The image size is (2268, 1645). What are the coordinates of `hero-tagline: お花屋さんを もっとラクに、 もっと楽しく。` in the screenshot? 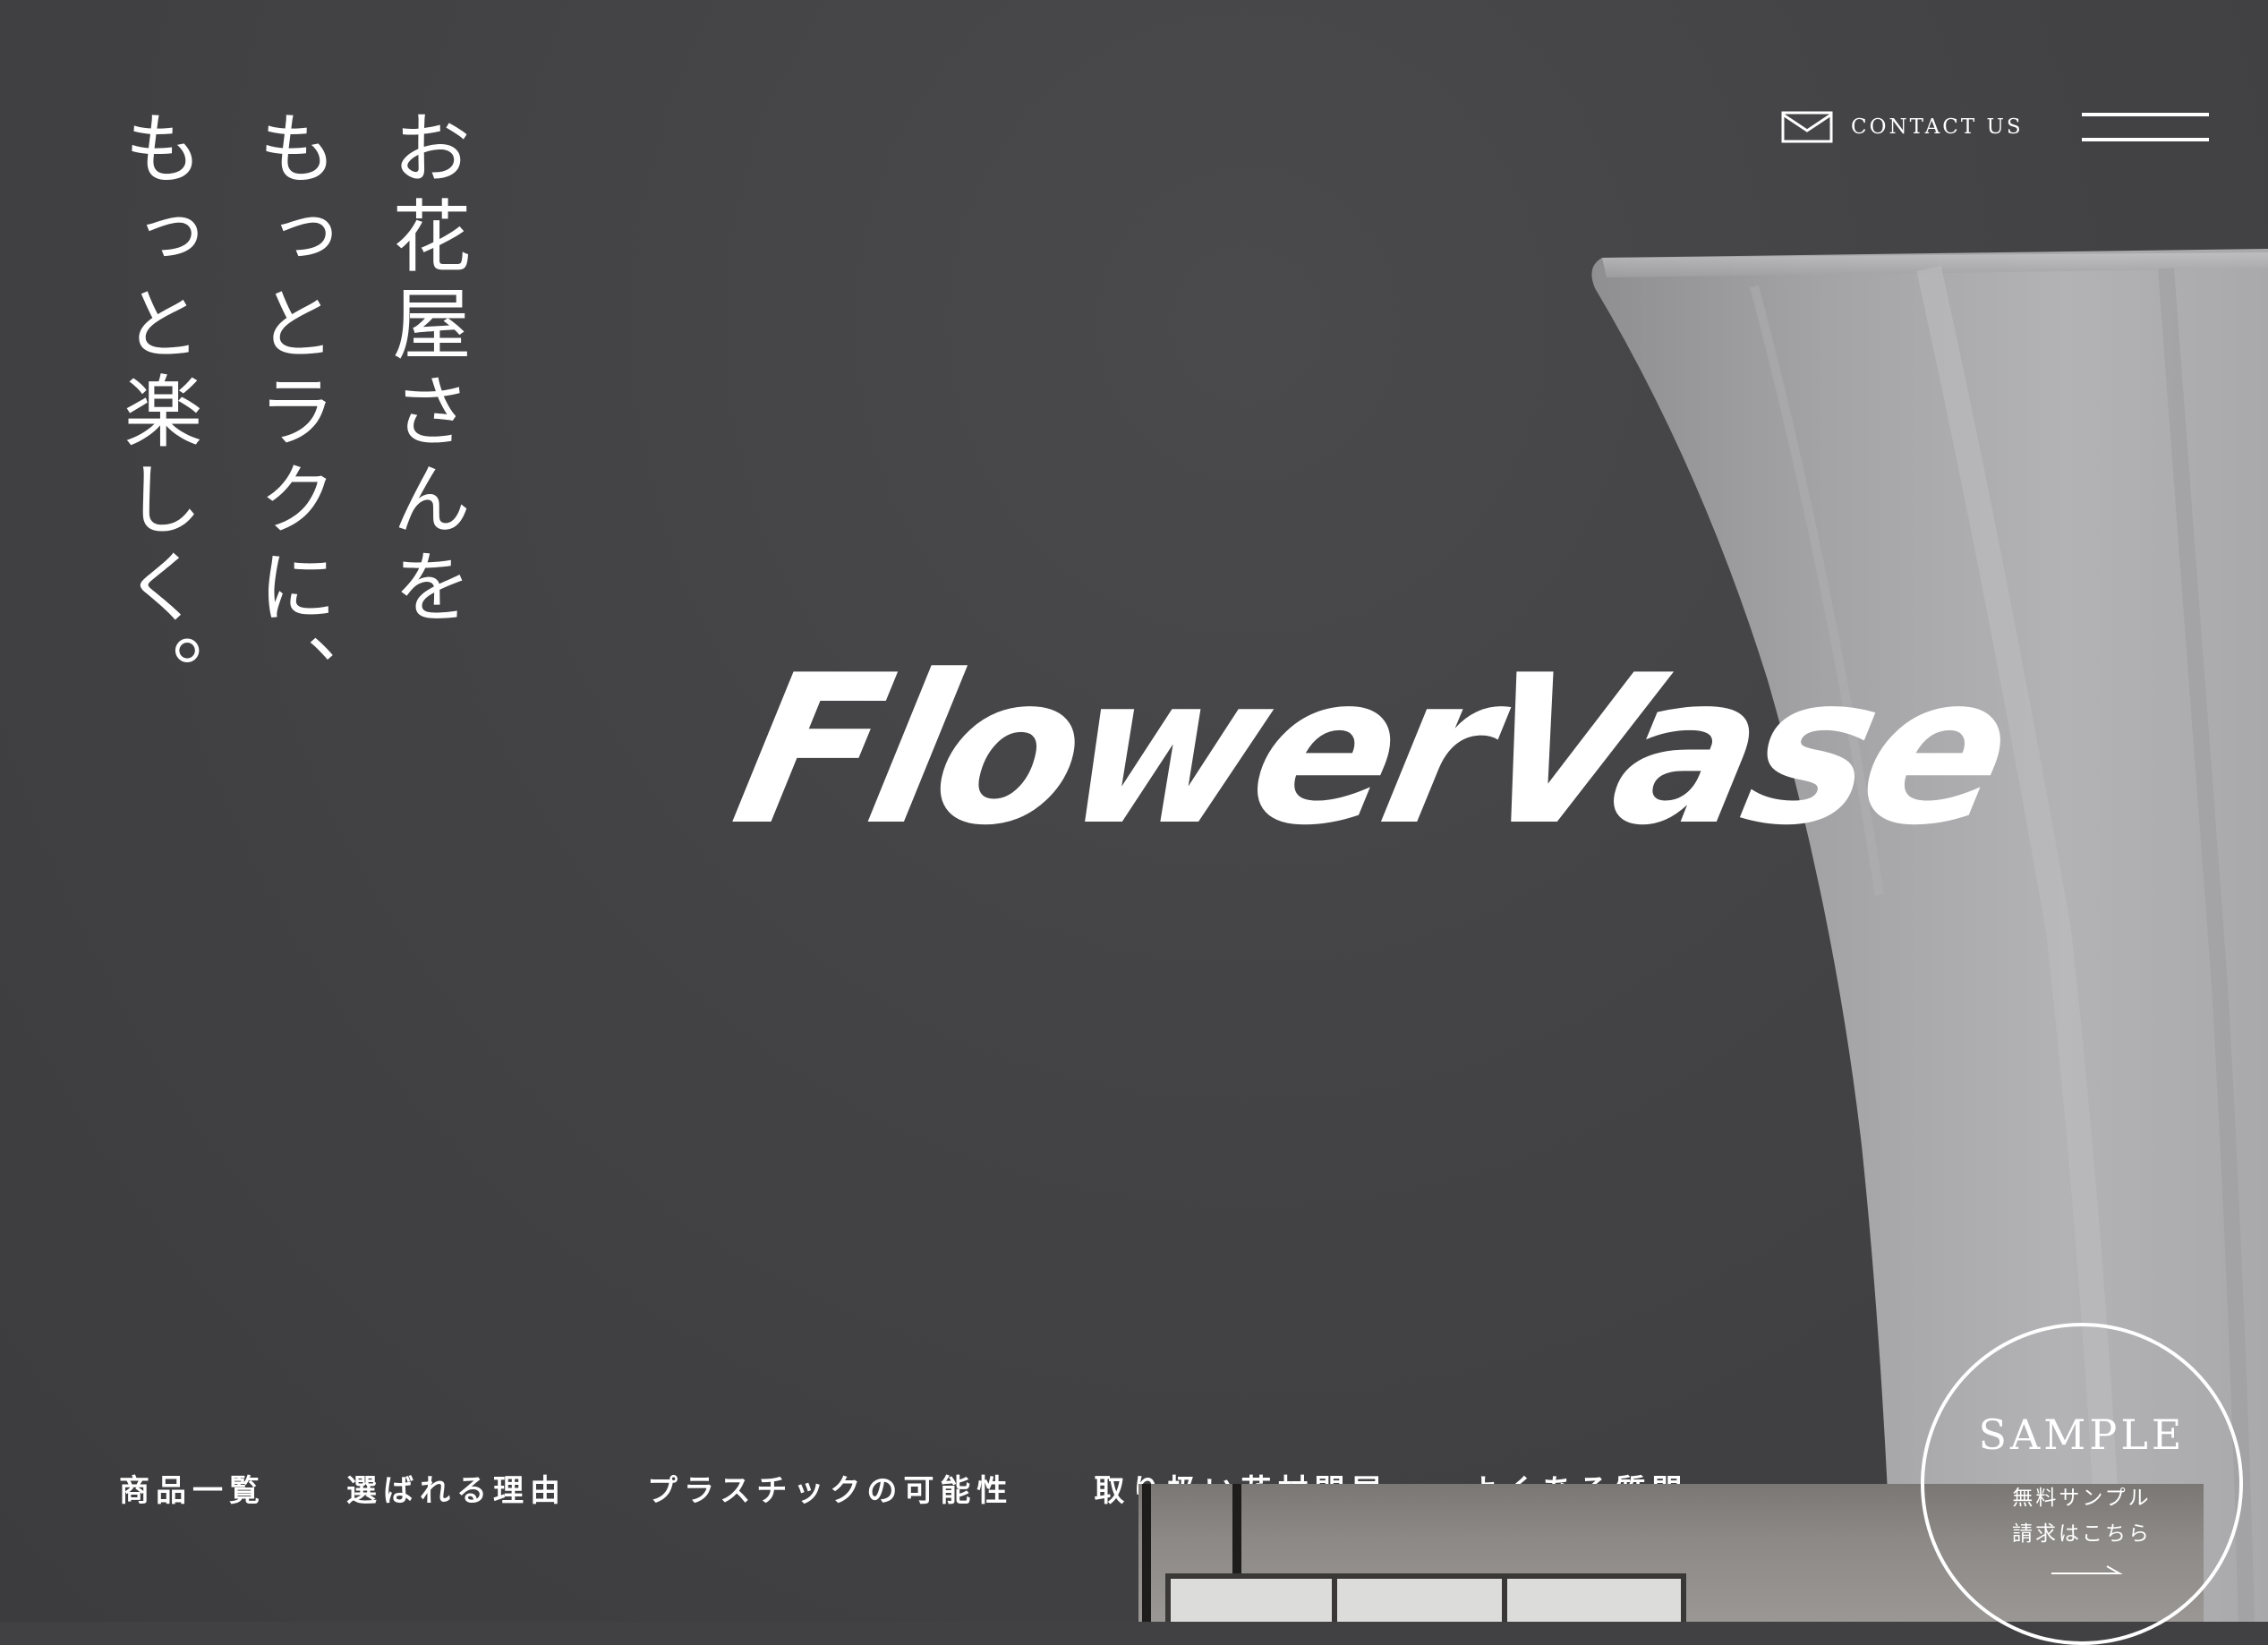 It's located at (291, 429).